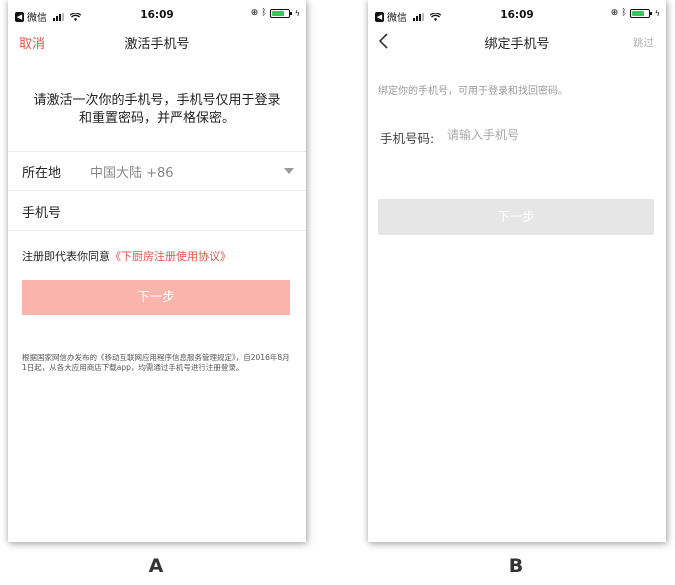 This screenshot has height=585, width=675. What do you see at coordinates (473, 91) in the screenshot?
I see `bind-hint-text: 绑定你的手机号，可用于登录和找回密码。` at bounding box center [473, 91].